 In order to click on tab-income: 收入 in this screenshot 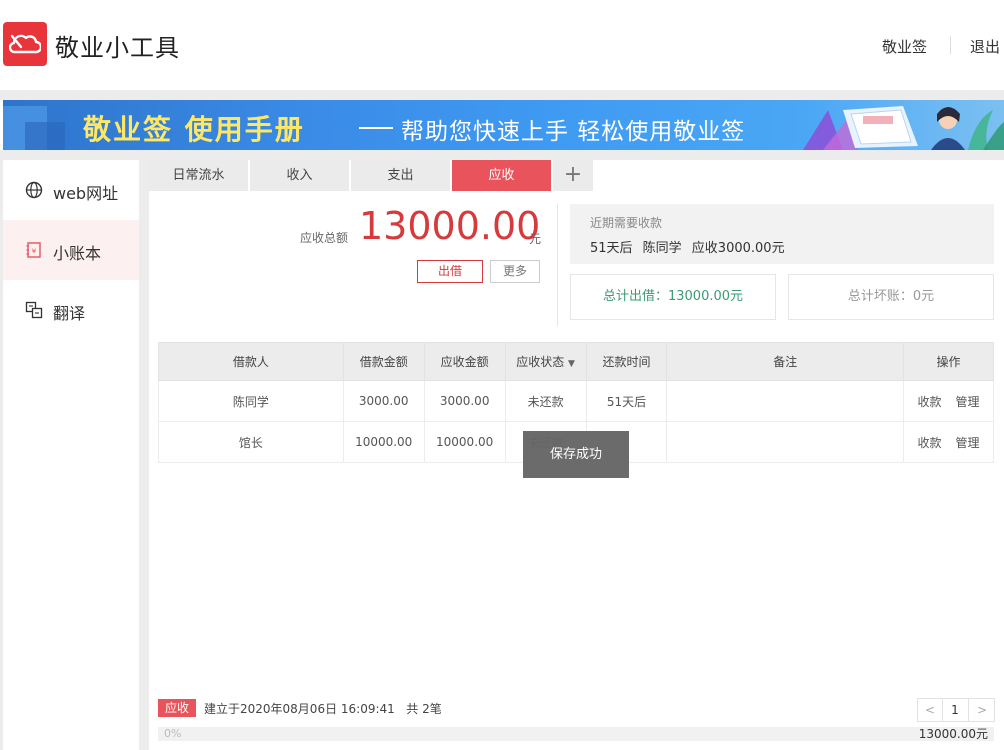, I will do `click(300, 175)`.